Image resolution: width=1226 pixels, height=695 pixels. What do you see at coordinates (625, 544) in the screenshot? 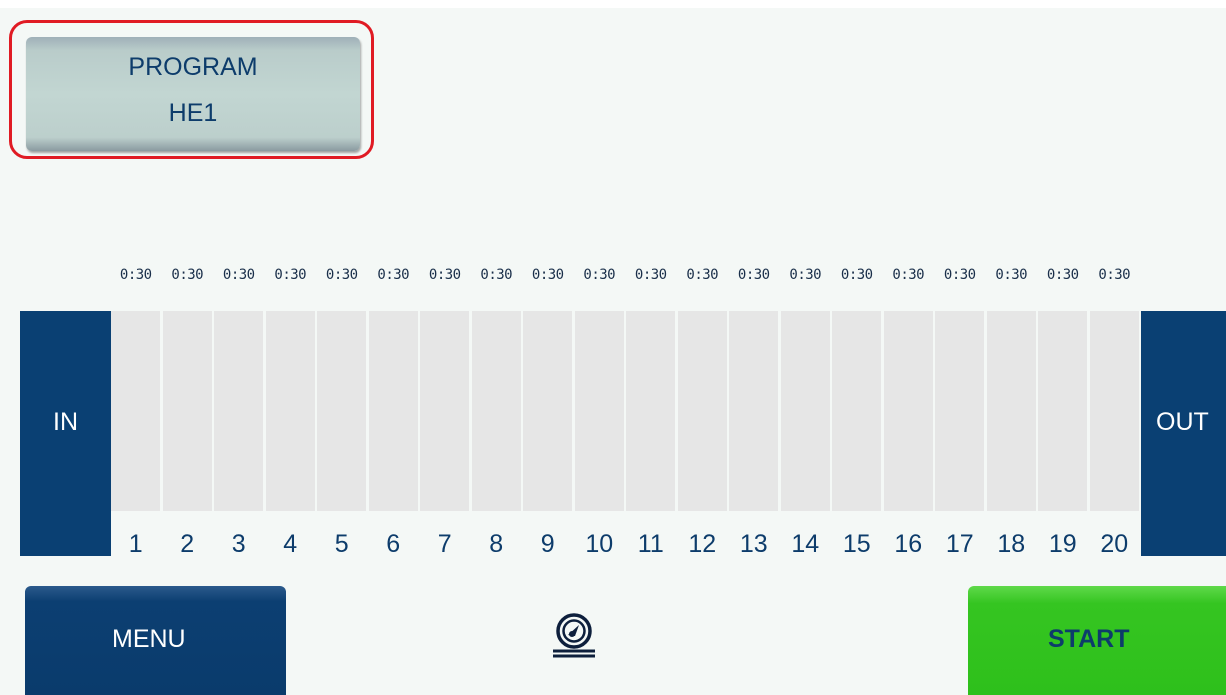
I see `station-numbers-row: 1 2 3 4 5 6 7 8 9 10 11 12 13 14 15 16 17 18 19 20` at bounding box center [625, 544].